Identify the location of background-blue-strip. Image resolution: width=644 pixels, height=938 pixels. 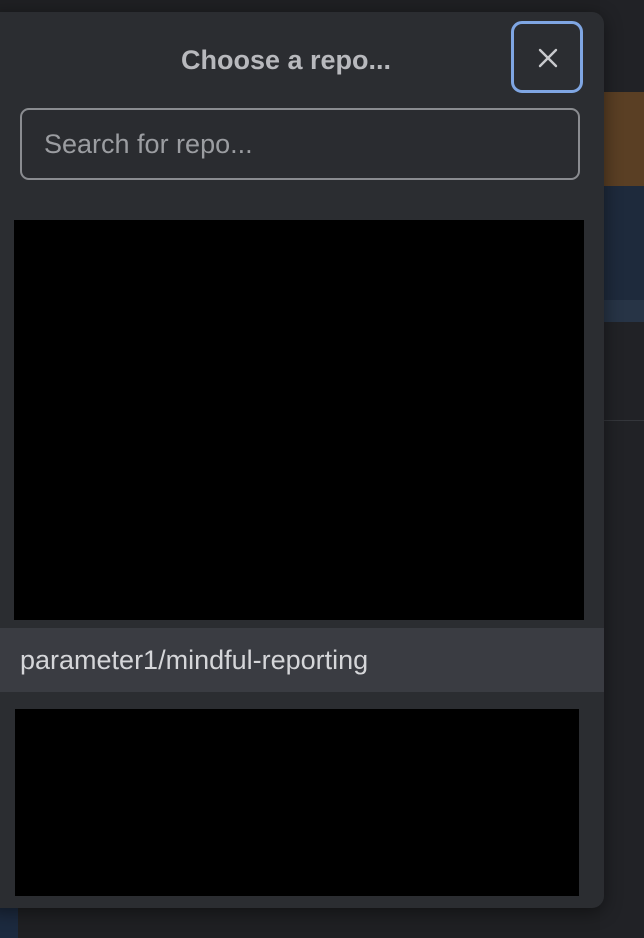
(622, 311).